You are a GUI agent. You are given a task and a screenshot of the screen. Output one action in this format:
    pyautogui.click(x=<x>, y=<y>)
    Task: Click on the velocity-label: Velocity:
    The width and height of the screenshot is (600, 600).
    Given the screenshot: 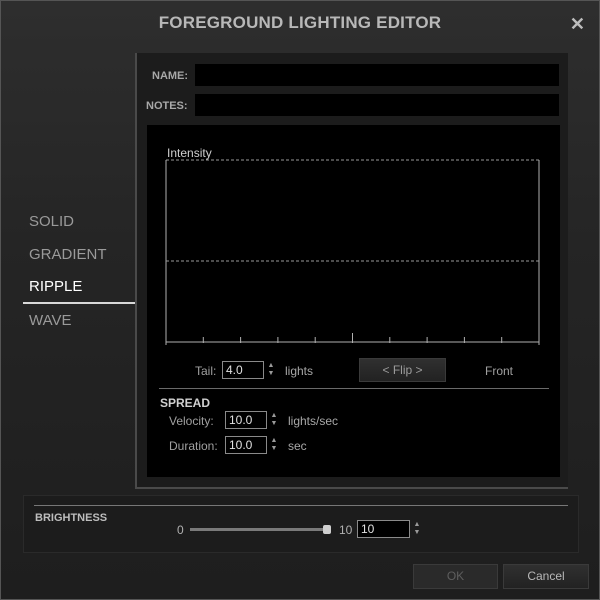 What is the action you would take?
    pyautogui.click(x=191, y=421)
    